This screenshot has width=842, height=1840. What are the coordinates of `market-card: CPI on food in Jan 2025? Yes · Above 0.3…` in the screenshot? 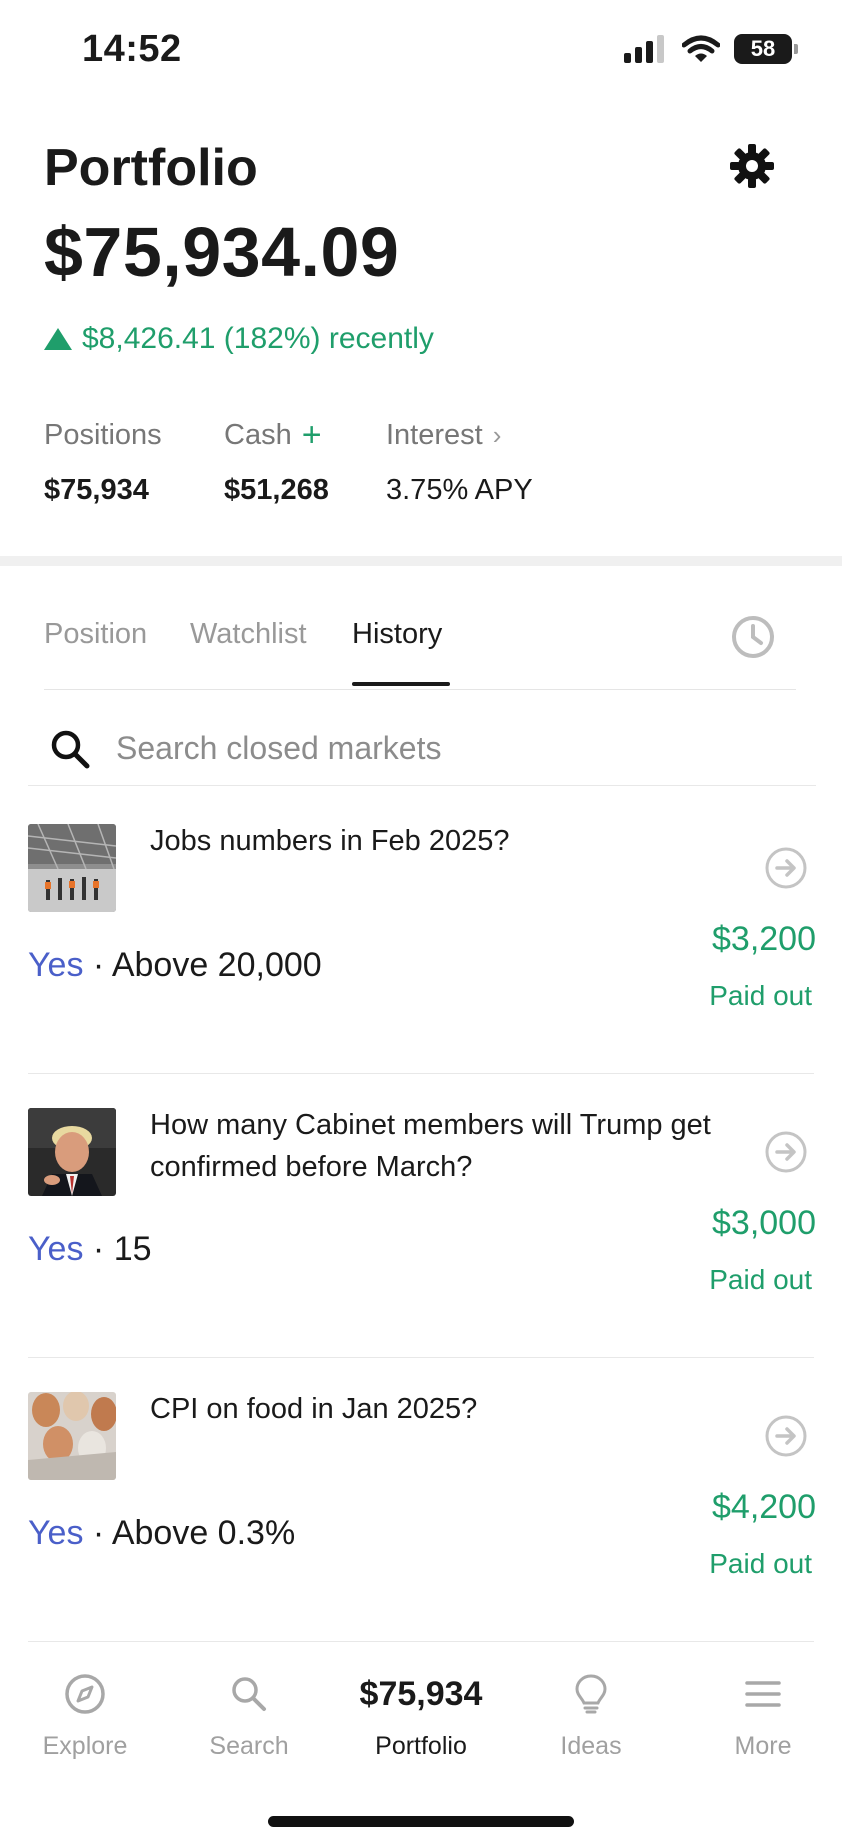 It's located at (422, 1500).